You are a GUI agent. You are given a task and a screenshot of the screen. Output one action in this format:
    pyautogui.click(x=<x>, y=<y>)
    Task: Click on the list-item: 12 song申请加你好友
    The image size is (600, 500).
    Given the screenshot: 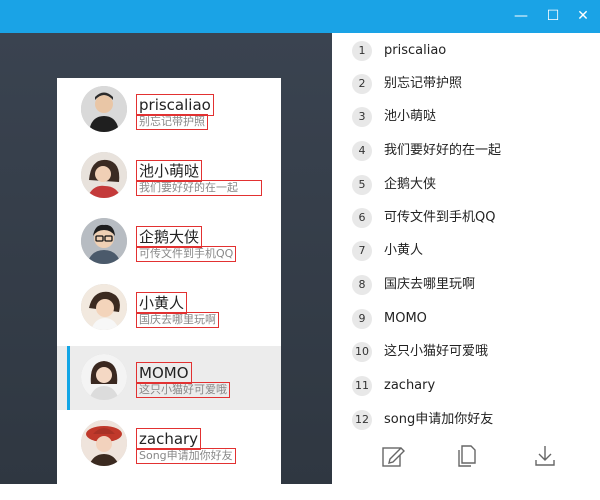 What is the action you would take?
    pyautogui.click(x=472, y=421)
    